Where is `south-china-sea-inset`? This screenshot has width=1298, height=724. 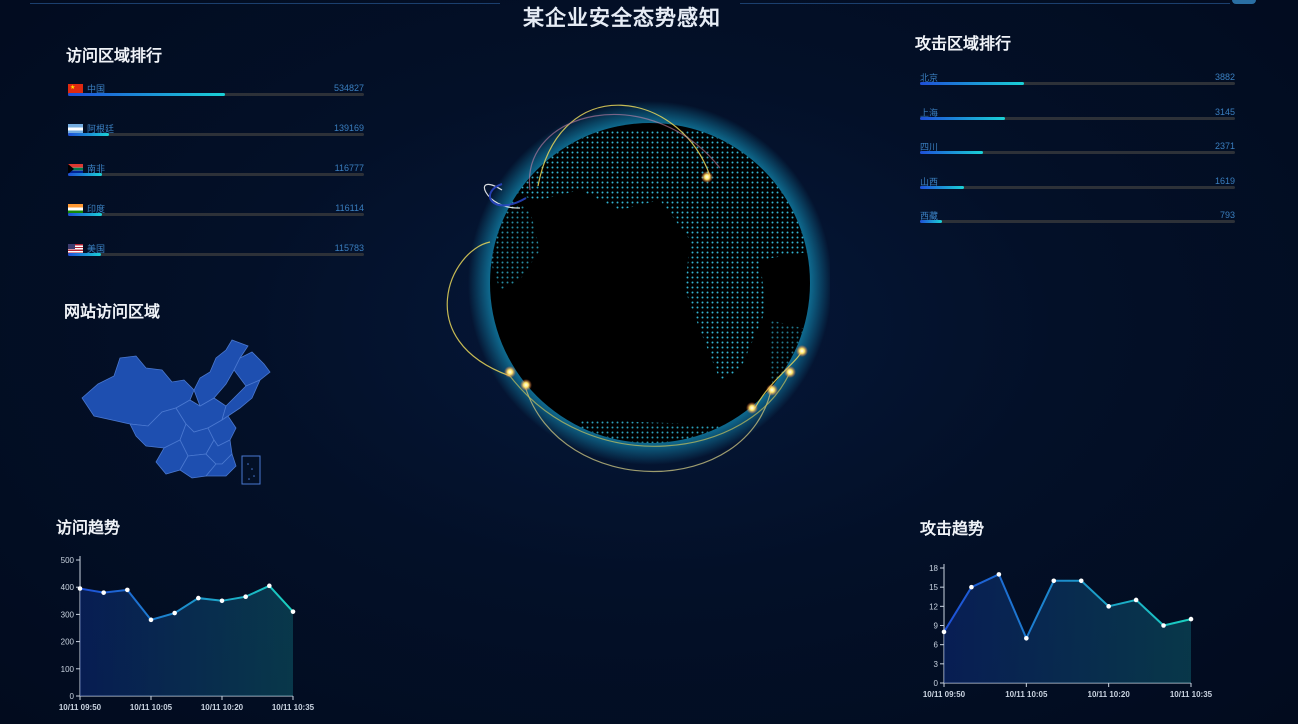
south-china-sea-inset is located at coordinates (251, 470).